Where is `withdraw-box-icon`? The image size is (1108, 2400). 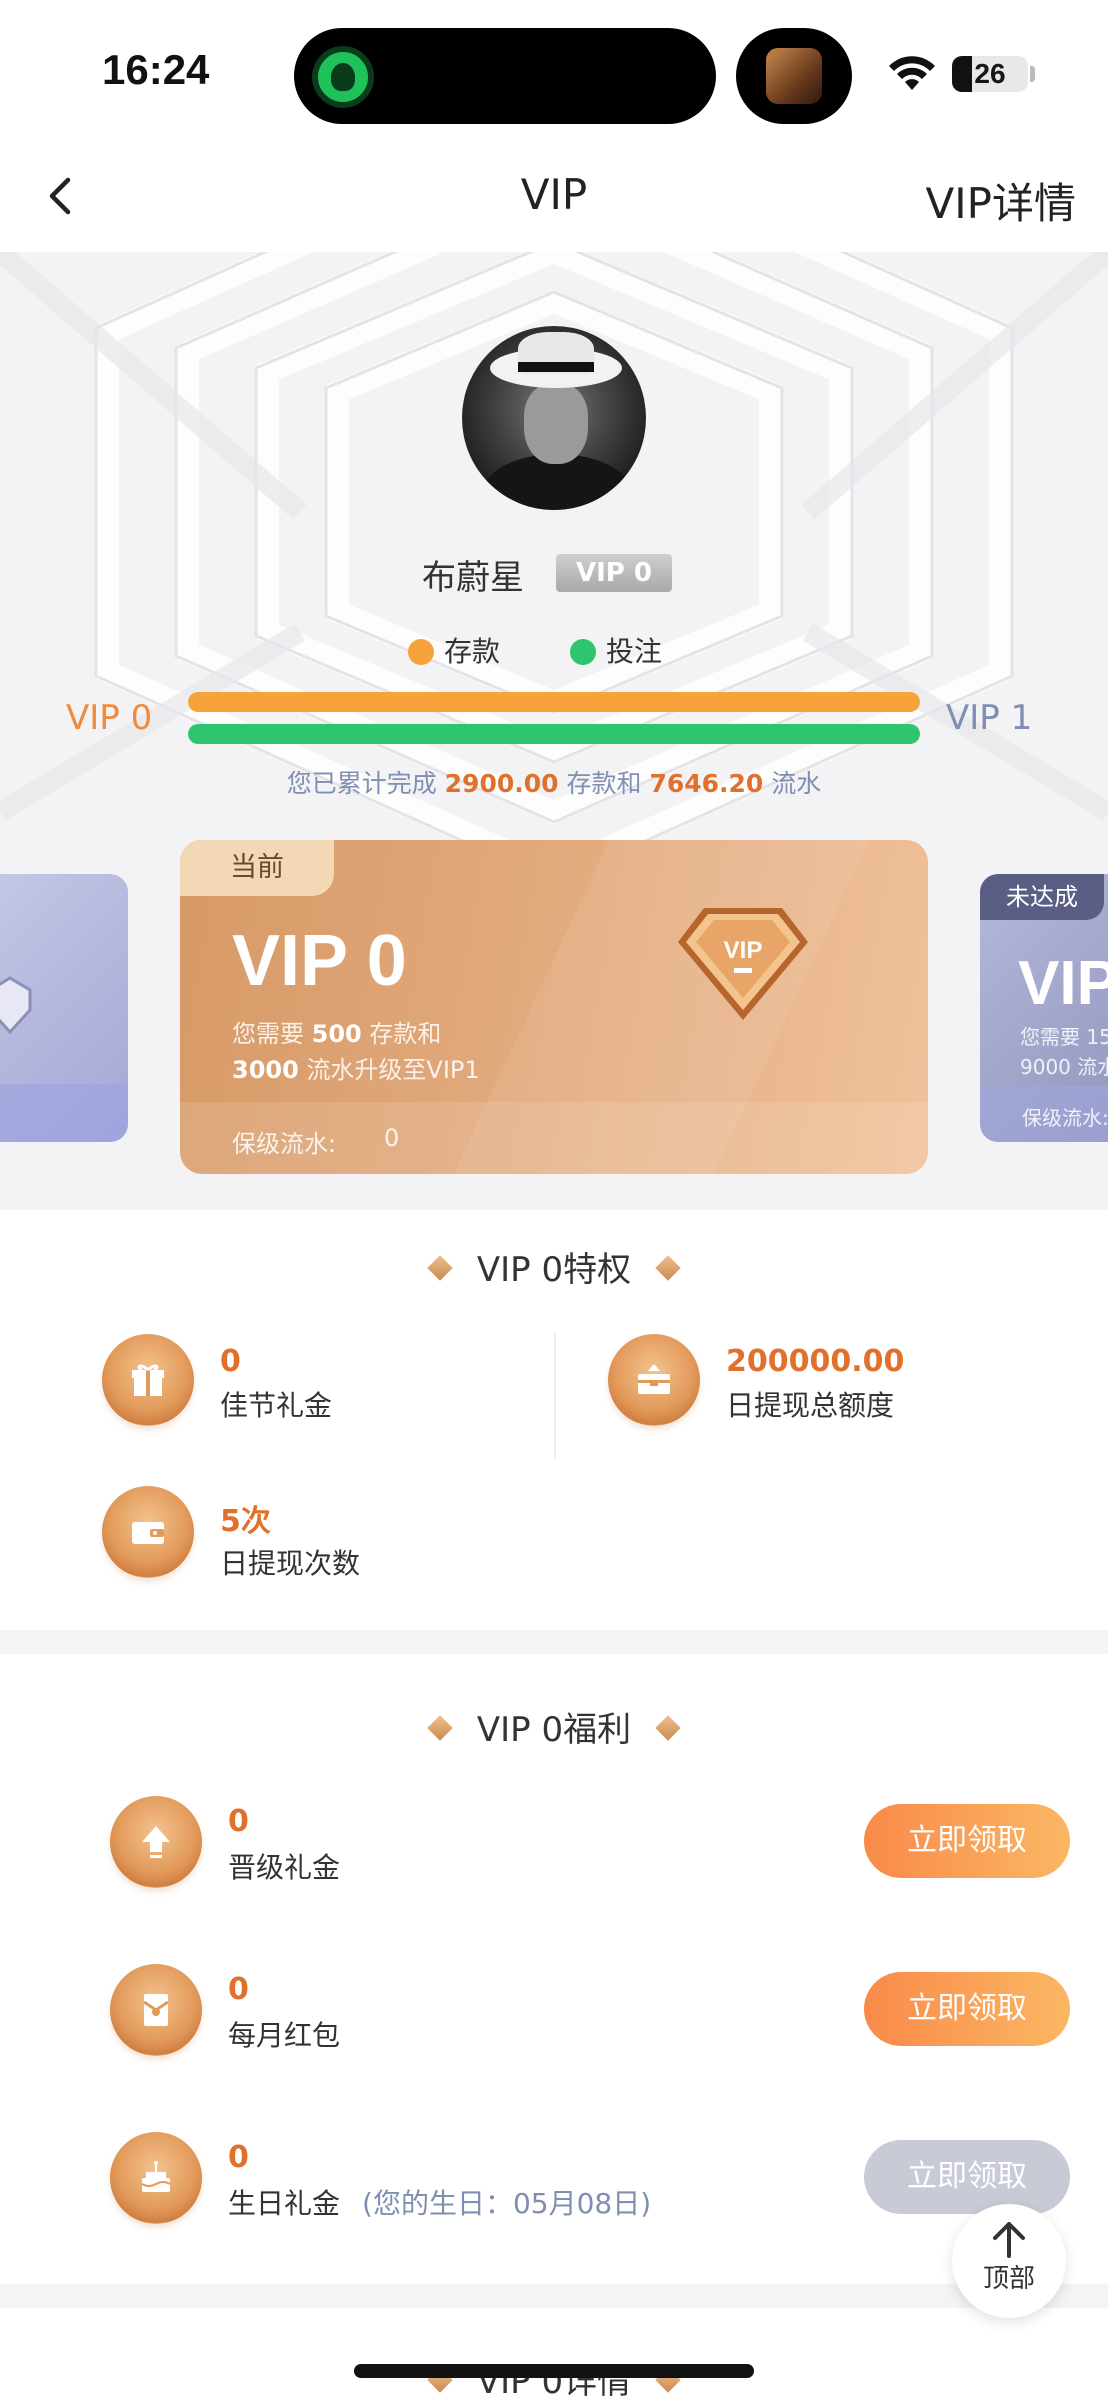 withdraw-box-icon is located at coordinates (654, 1380).